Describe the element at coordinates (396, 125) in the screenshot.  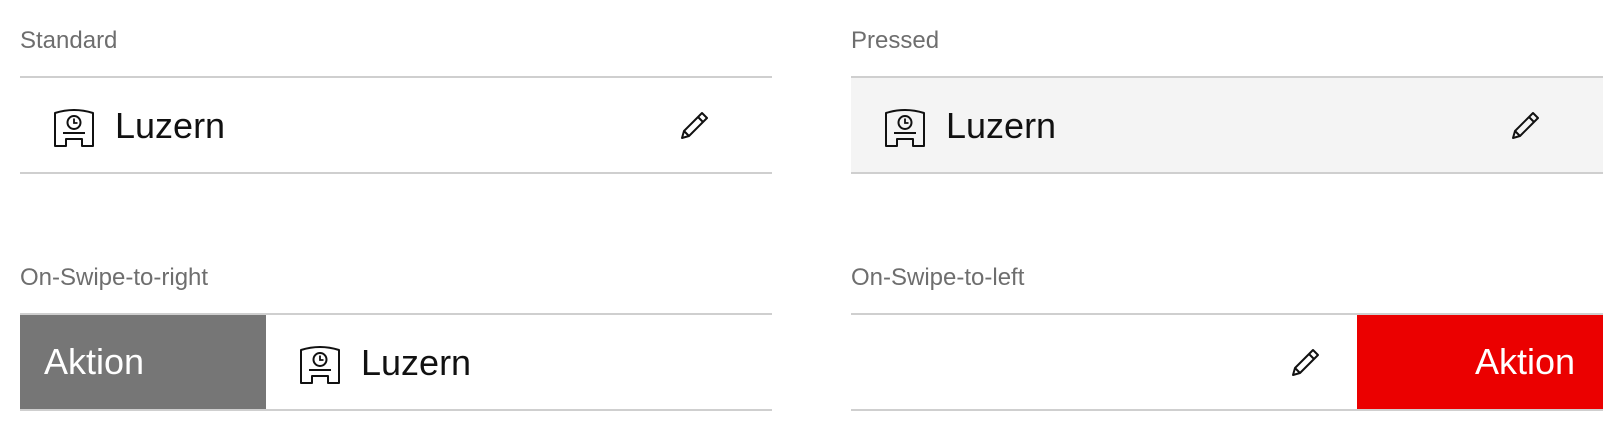
I see `standard-list-item: Luzern` at that location.